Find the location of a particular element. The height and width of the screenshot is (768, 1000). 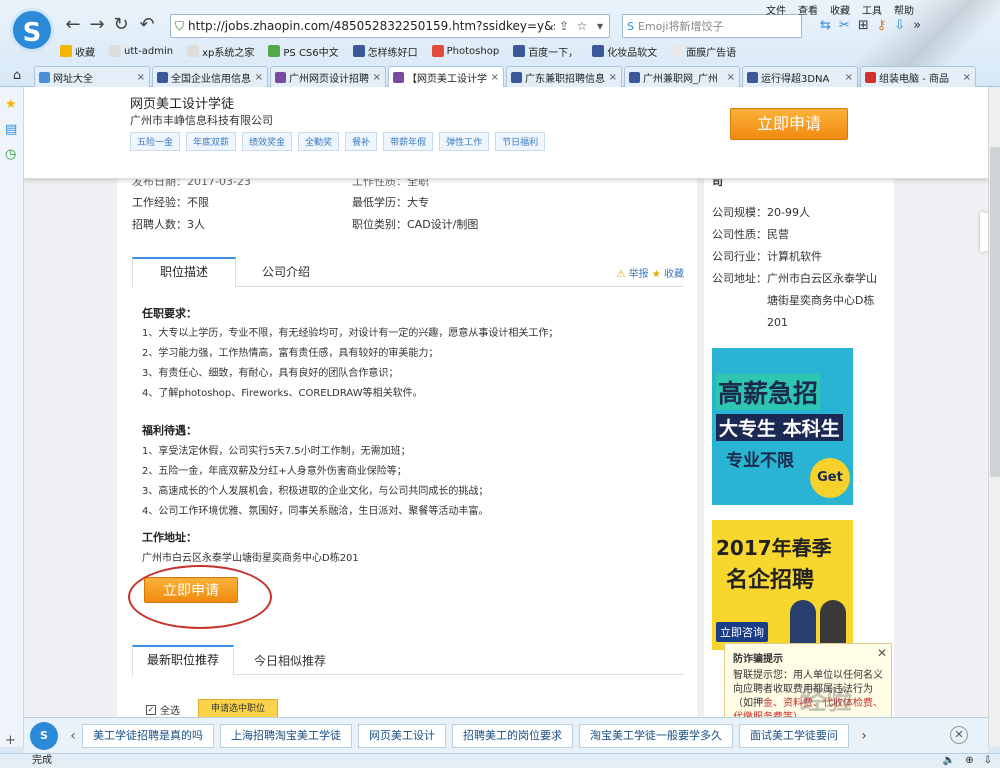

bookmark-item: 收藏 is located at coordinates (77, 51).